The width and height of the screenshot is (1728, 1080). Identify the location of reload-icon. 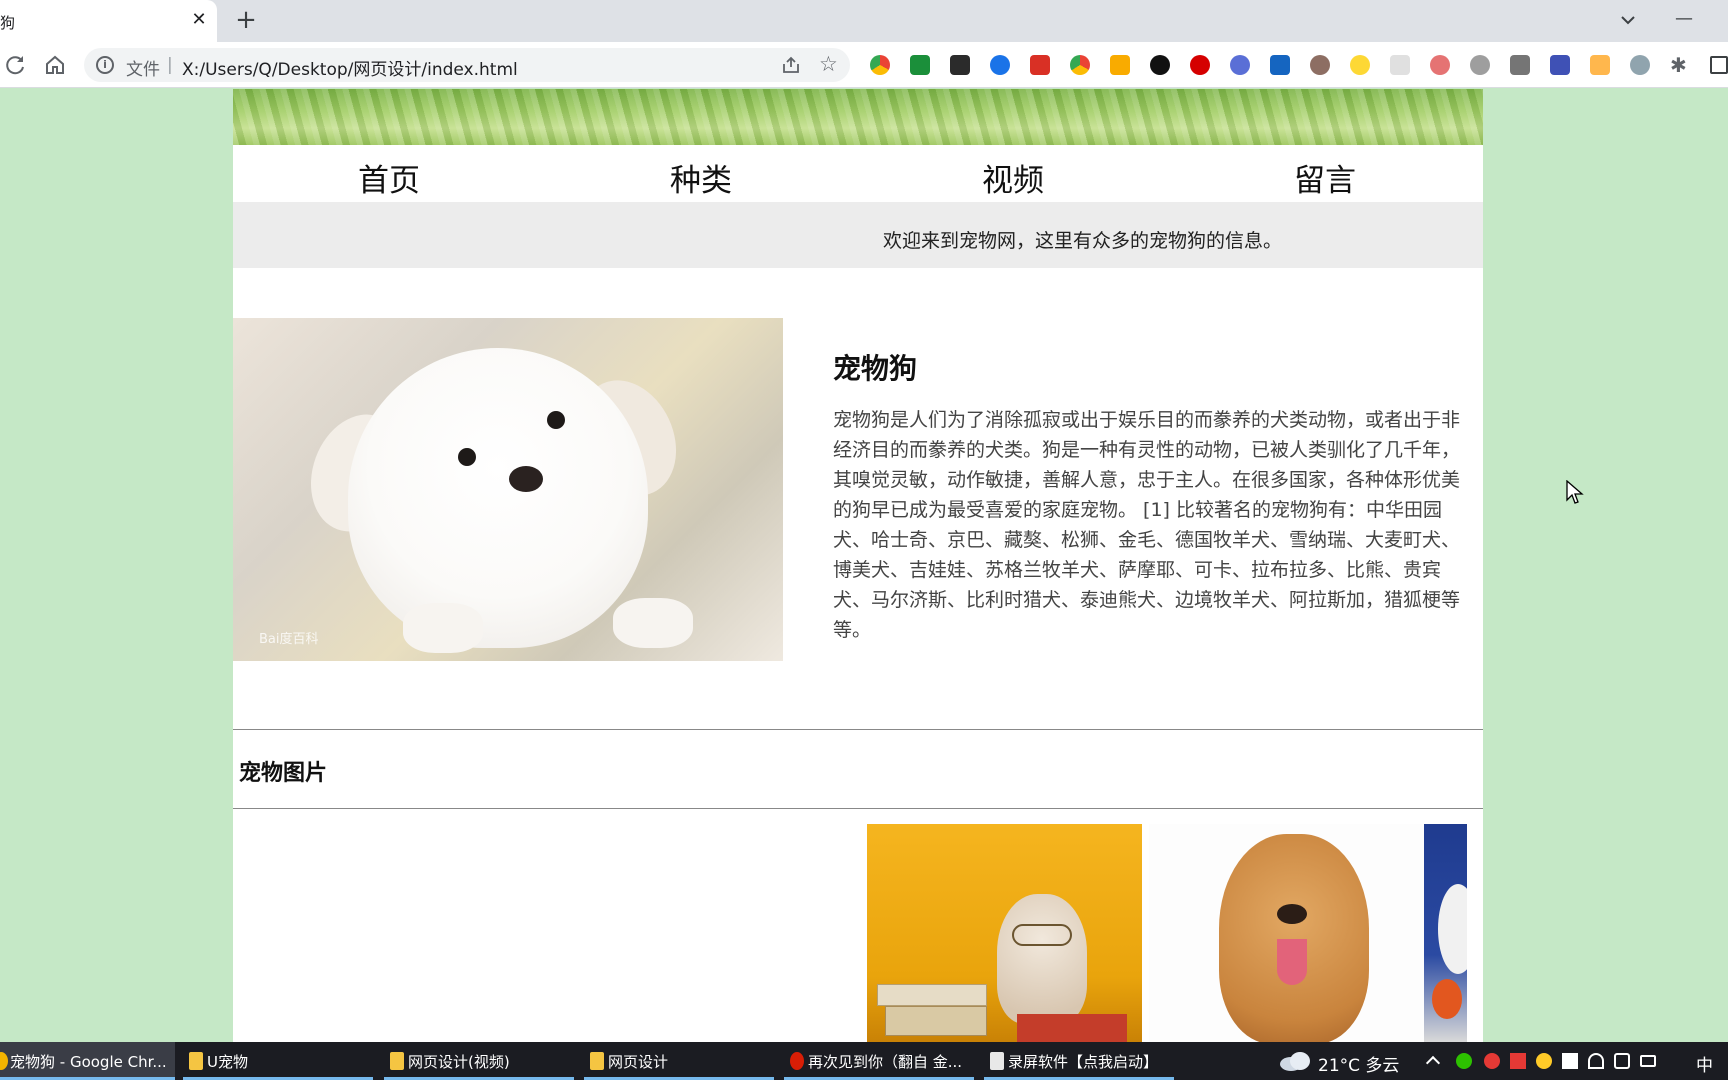
(16, 65).